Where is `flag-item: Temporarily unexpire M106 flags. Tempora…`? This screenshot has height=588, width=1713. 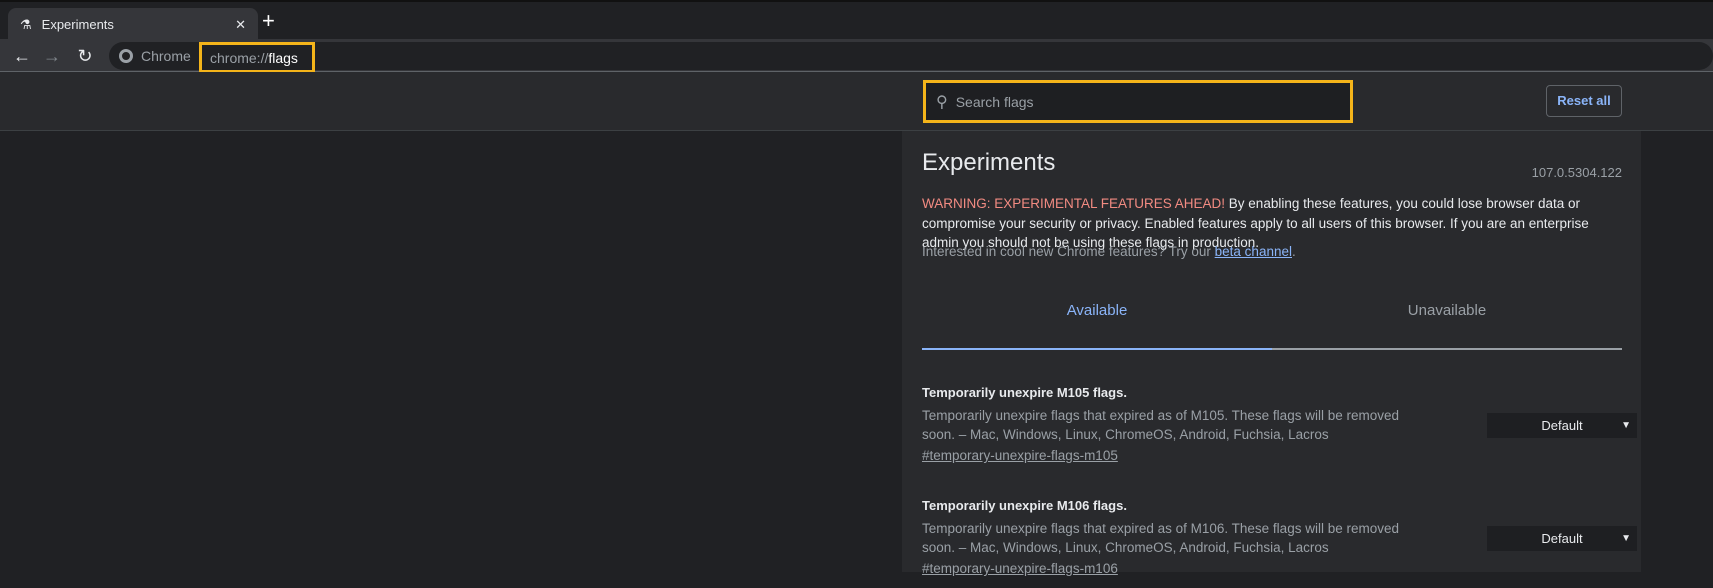 flag-item: Temporarily unexpire M106 flags. Tempora… is located at coordinates (1279, 543).